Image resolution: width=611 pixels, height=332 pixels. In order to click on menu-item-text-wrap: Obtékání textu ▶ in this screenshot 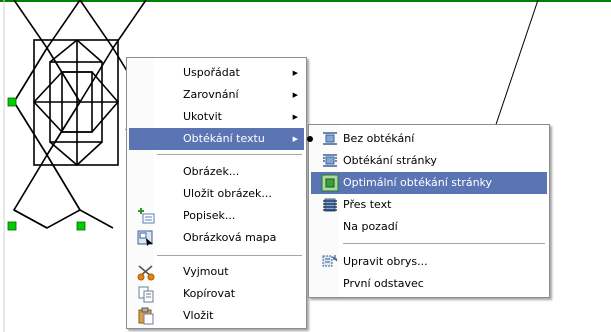, I will do `click(216, 139)`.